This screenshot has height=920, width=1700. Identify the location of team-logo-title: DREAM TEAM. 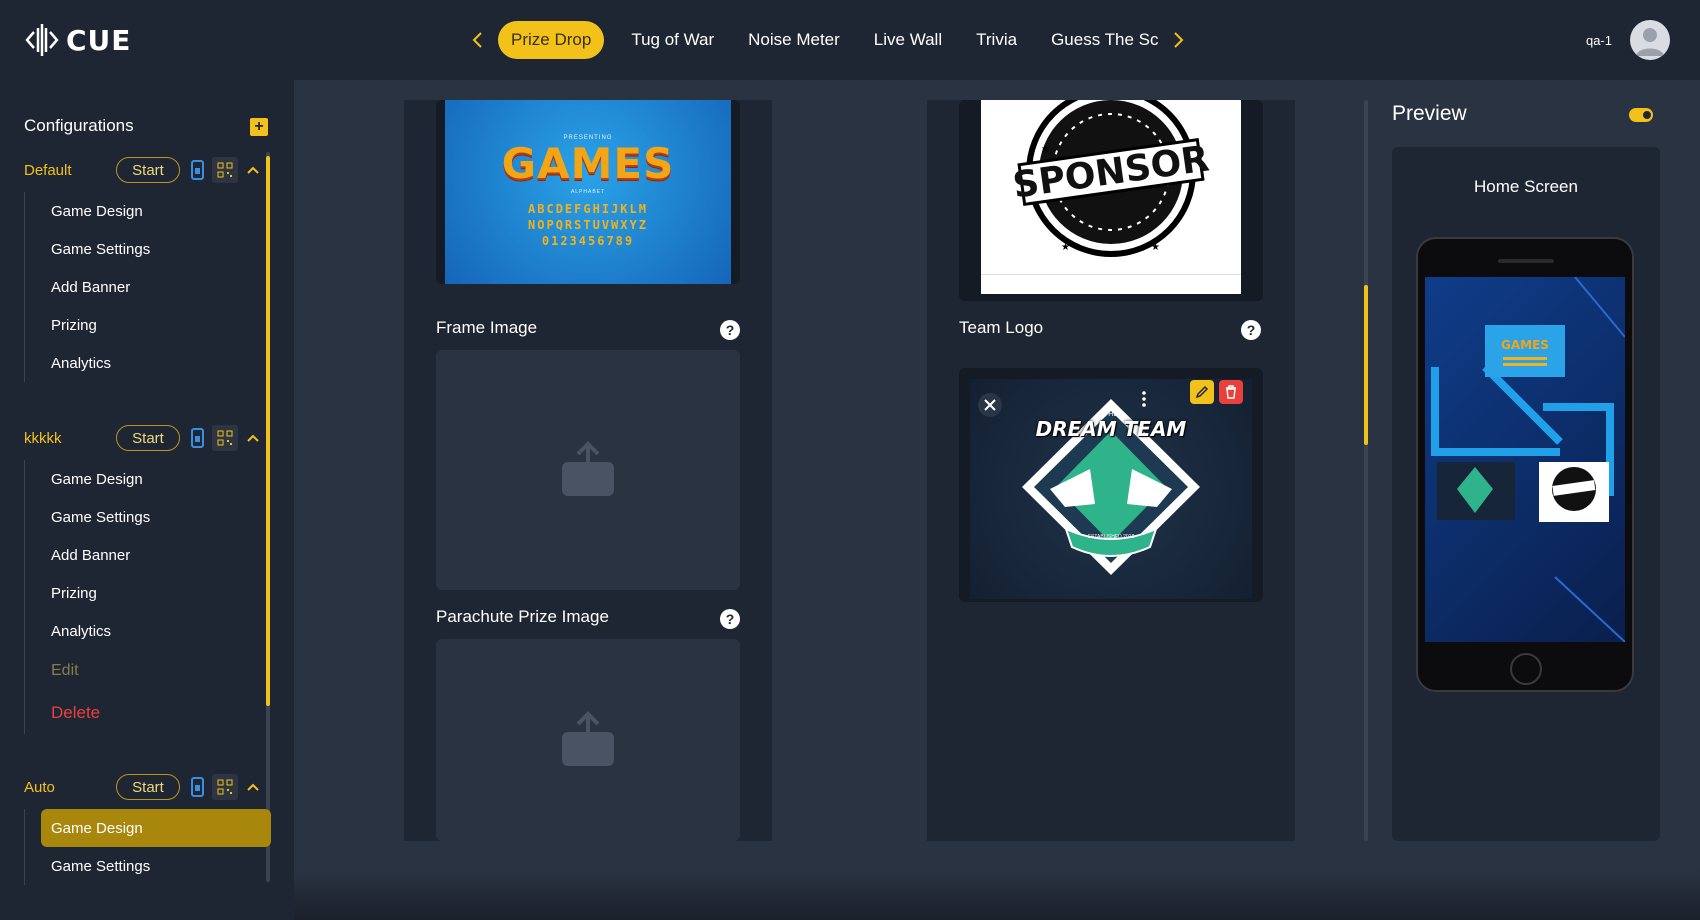
(1111, 429).